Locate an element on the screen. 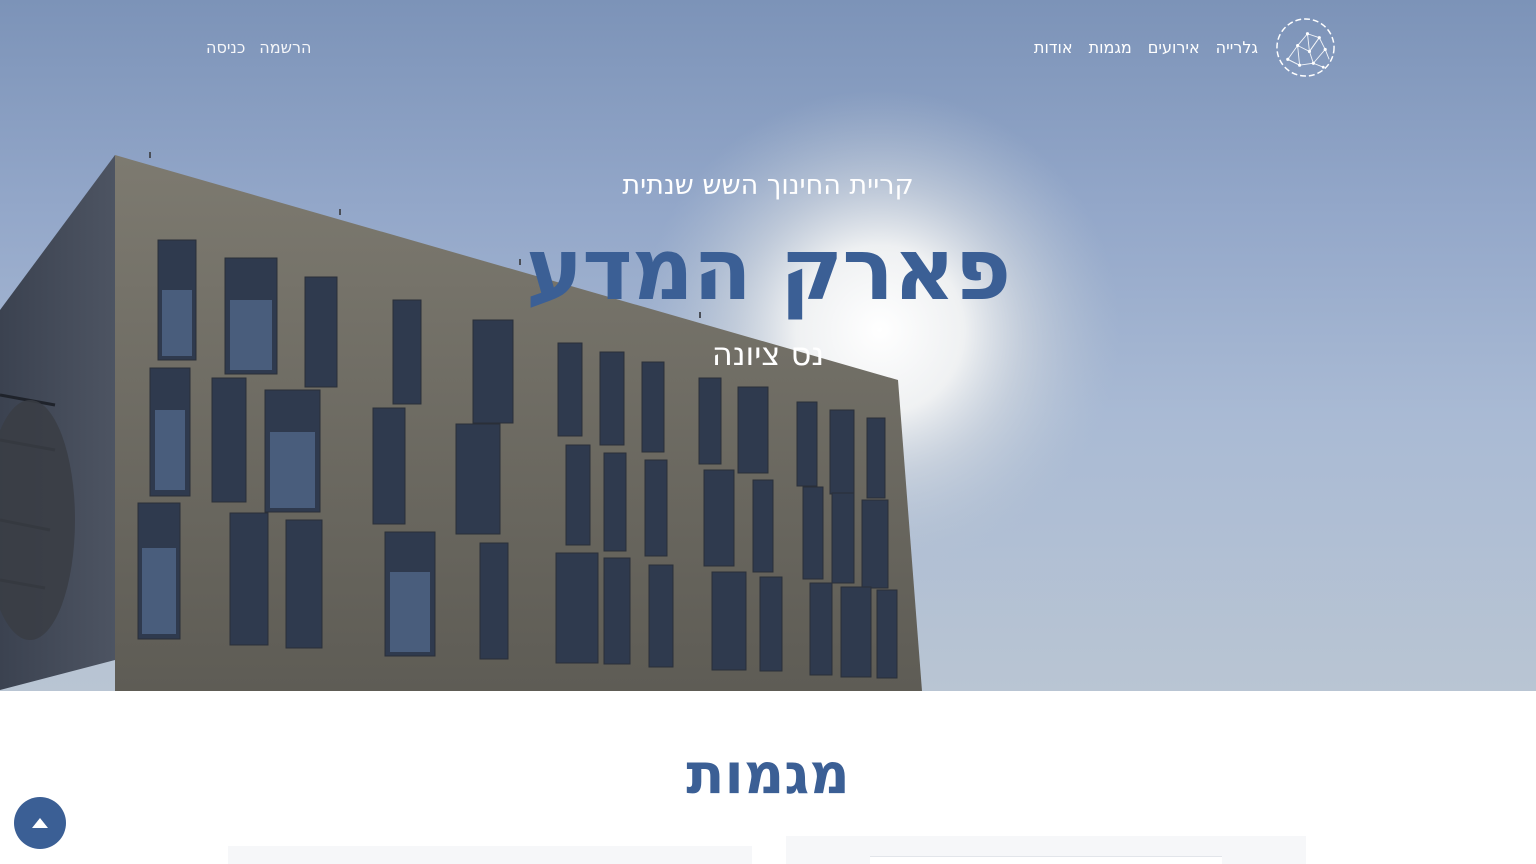 This screenshot has height=864, width=1536. scroll-to-top-button is located at coordinates (40, 823).